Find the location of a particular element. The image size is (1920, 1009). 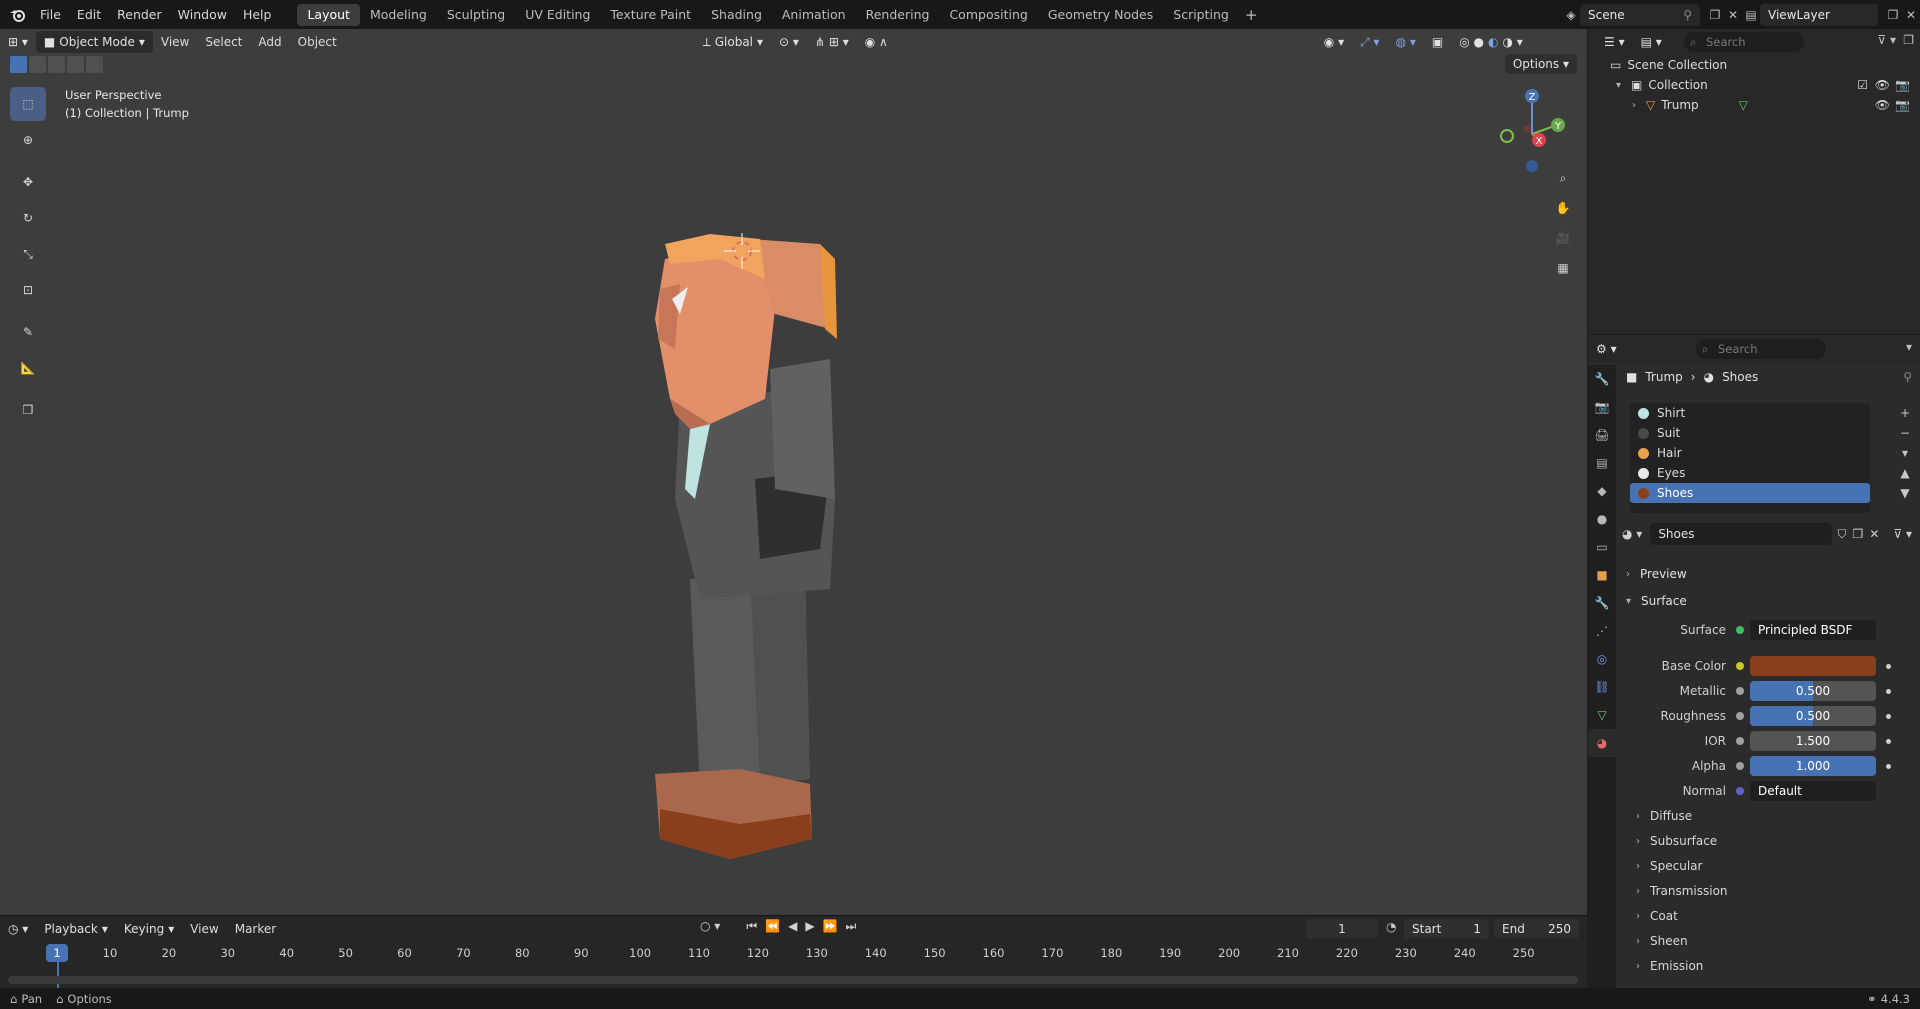

playback-menu: Playback ▾ is located at coordinates (76, 929).